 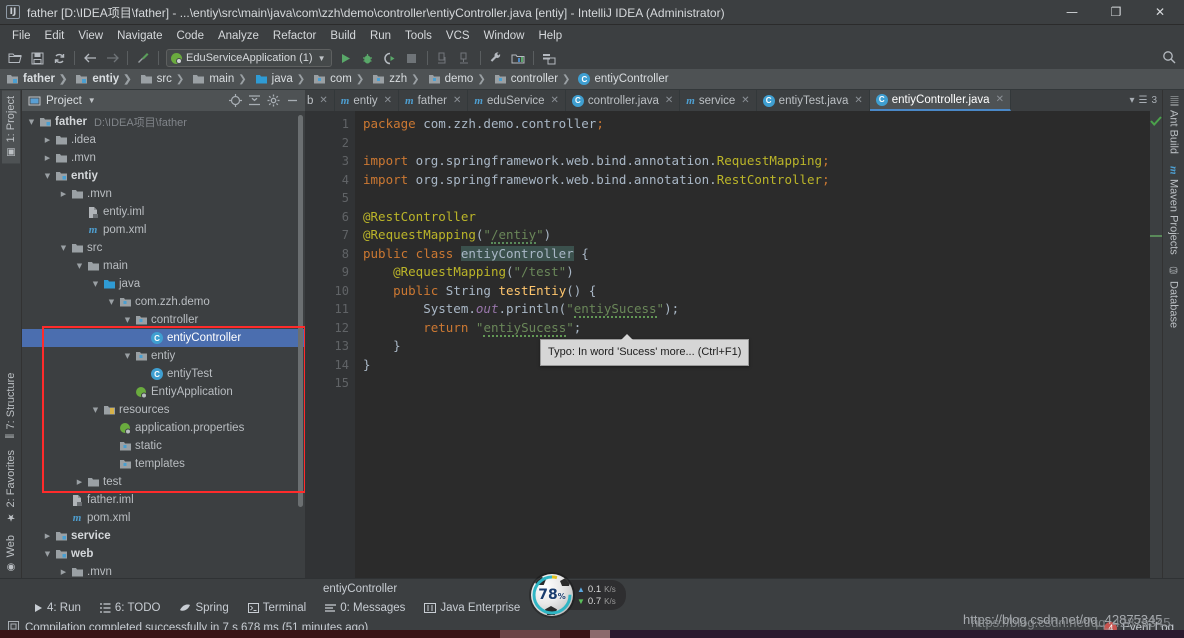 I want to click on editor-tab-entiycontroller-java: C entiyController.java ✕, so click(x=940, y=100).